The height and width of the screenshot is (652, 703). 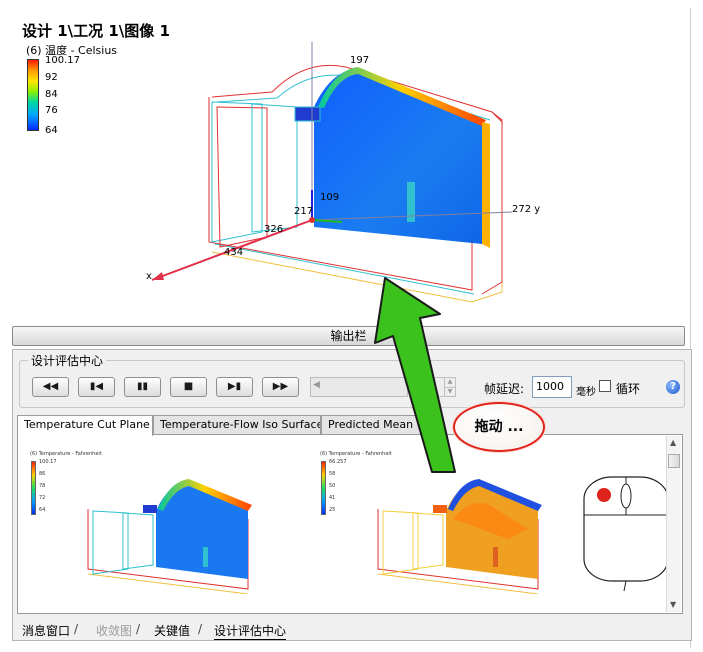 What do you see at coordinates (673, 387) in the screenshot?
I see `help-icon: ?` at bounding box center [673, 387].